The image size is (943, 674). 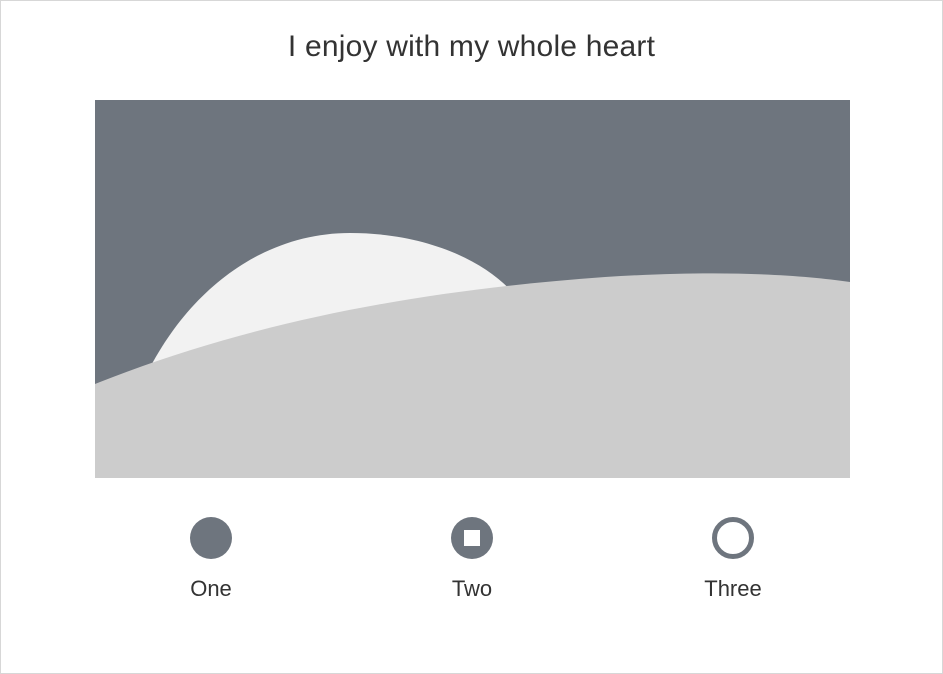 I want to click on option-one: One, so click(x=211, y=566).